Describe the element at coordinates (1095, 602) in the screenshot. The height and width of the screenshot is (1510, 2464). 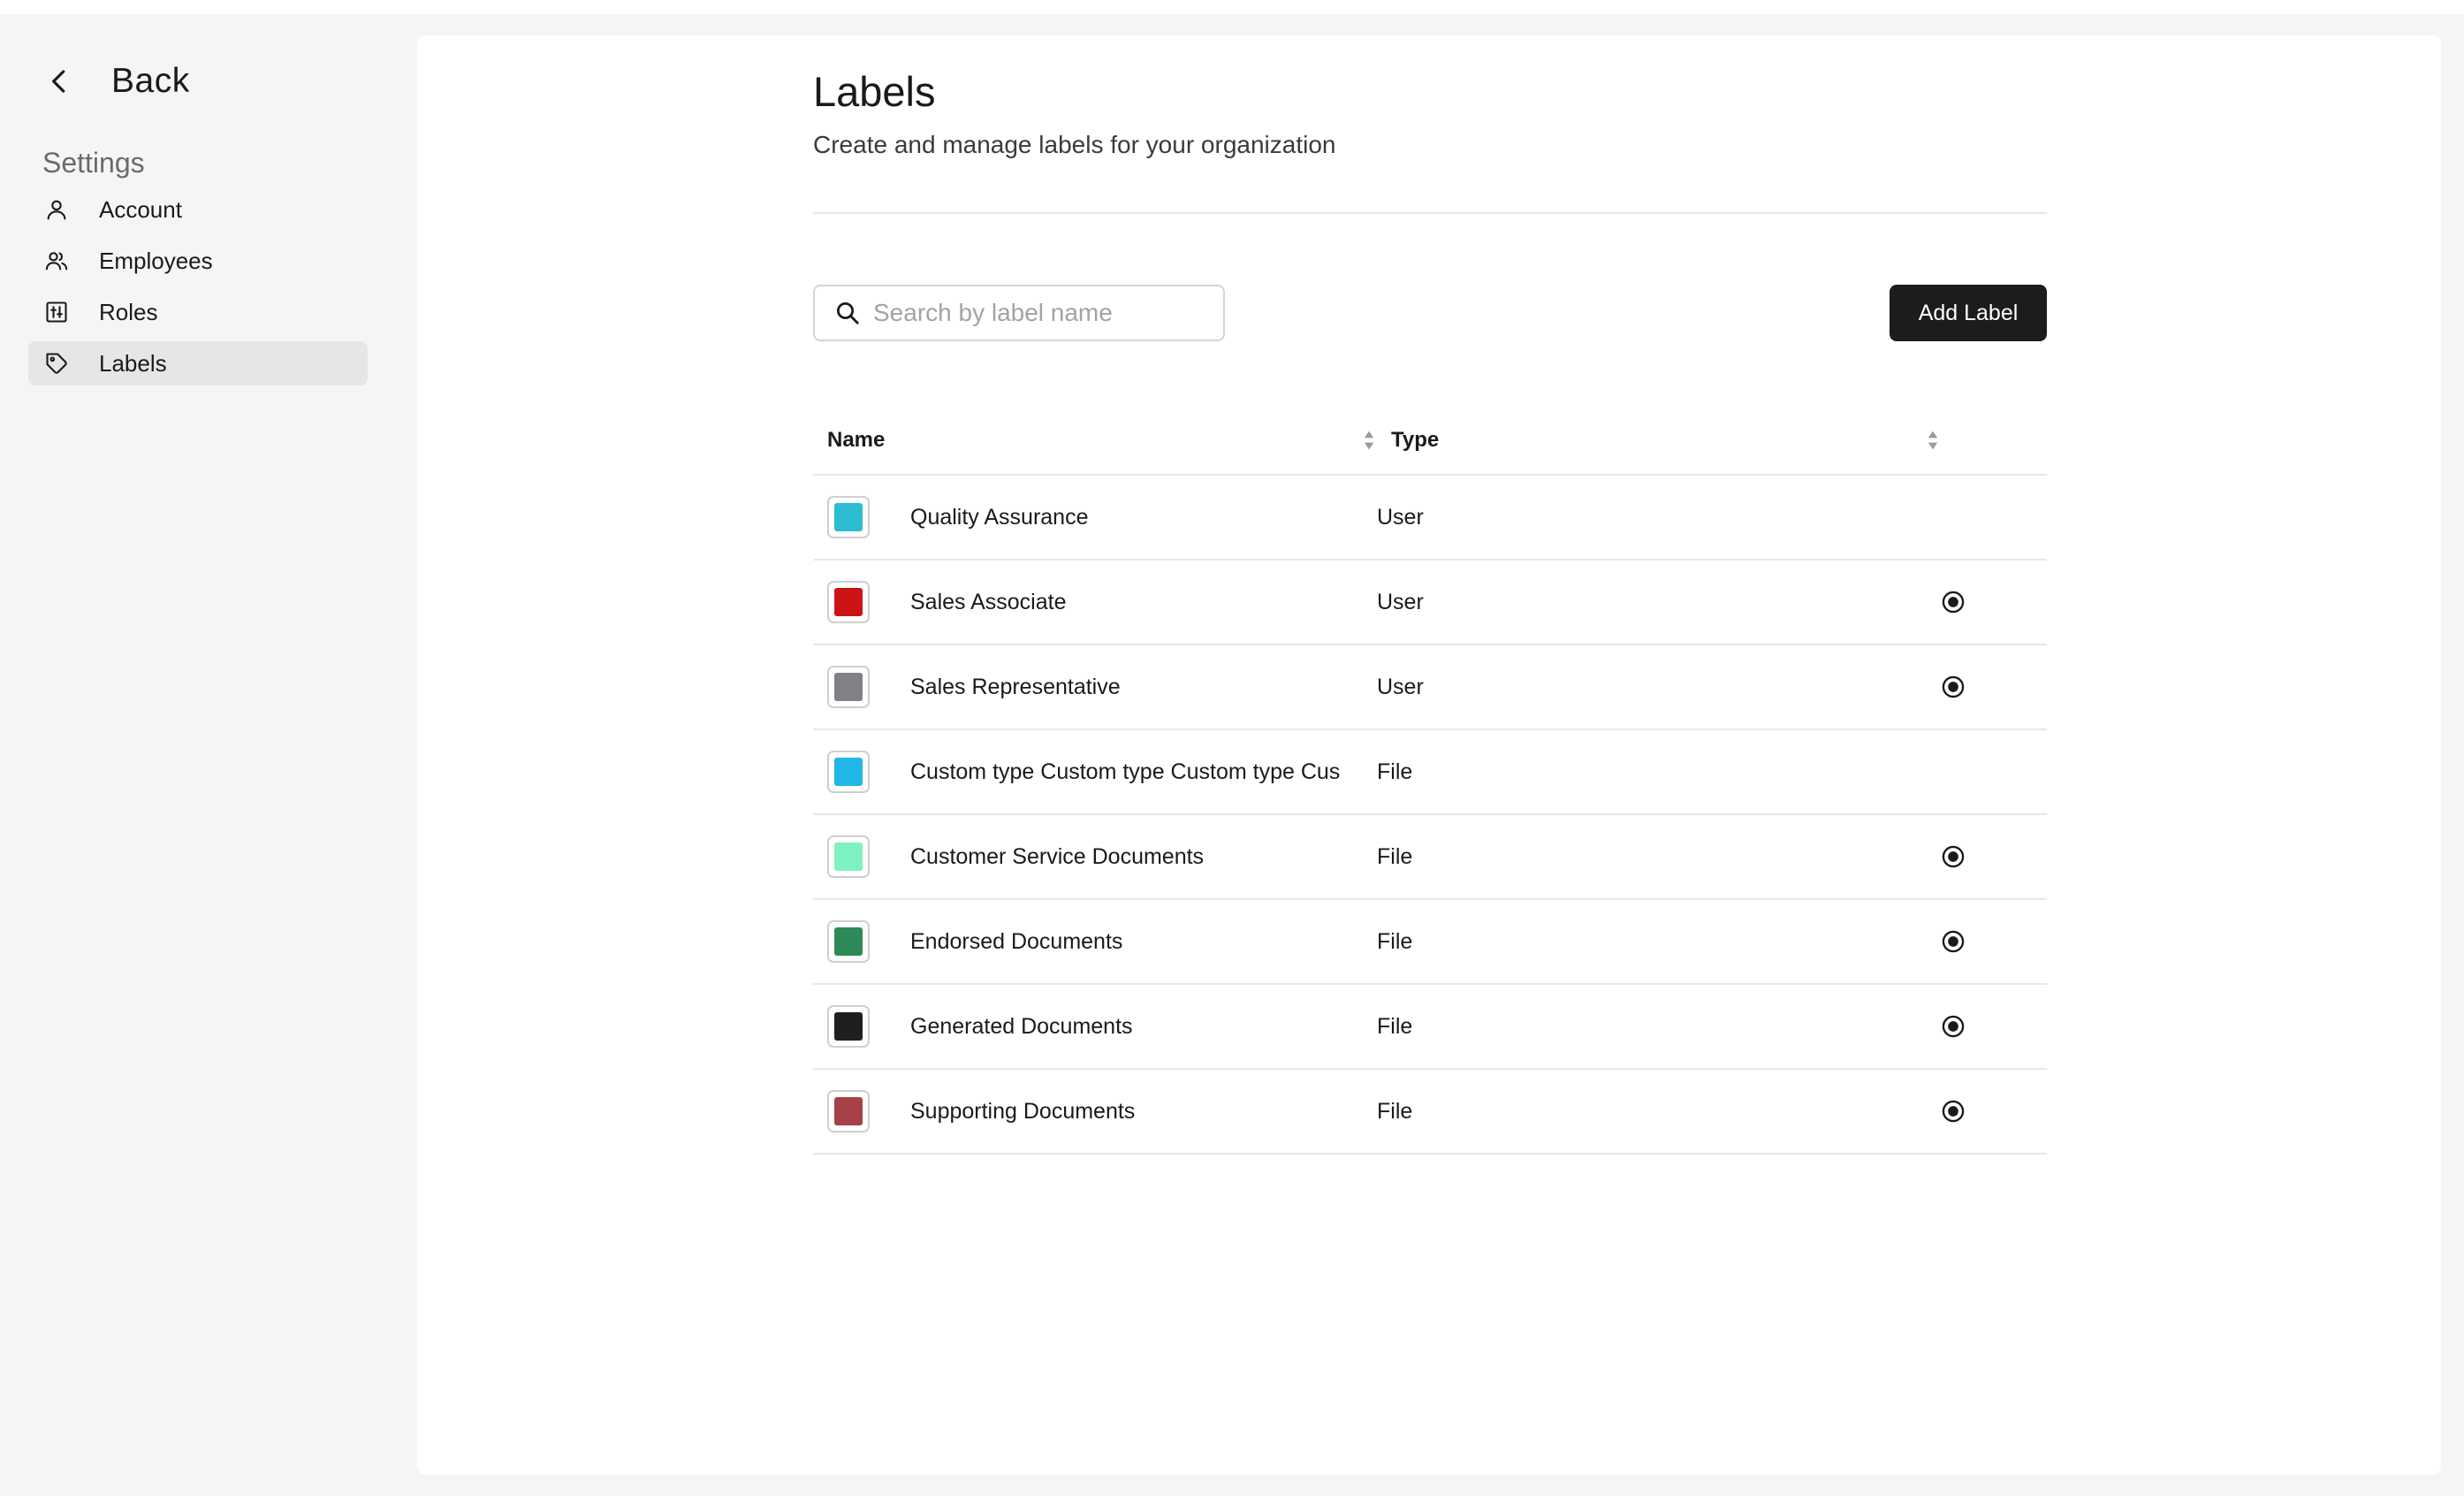
I see `name-cell: Sales Associate` at that location.